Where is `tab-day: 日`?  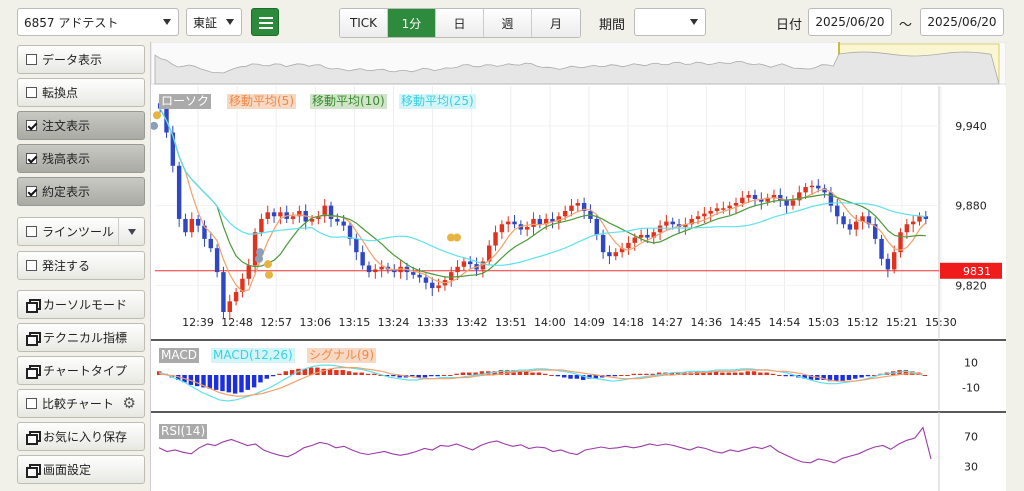 tab-day: 日 is located at coordinates (460, 23).